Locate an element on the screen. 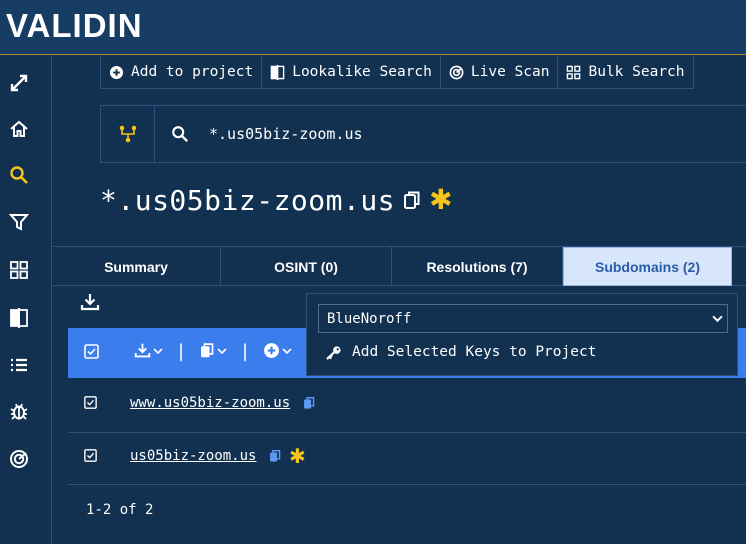 The width and height of the screenshot is (746, 544). download-dropdown is located at coordinates (148, 350).